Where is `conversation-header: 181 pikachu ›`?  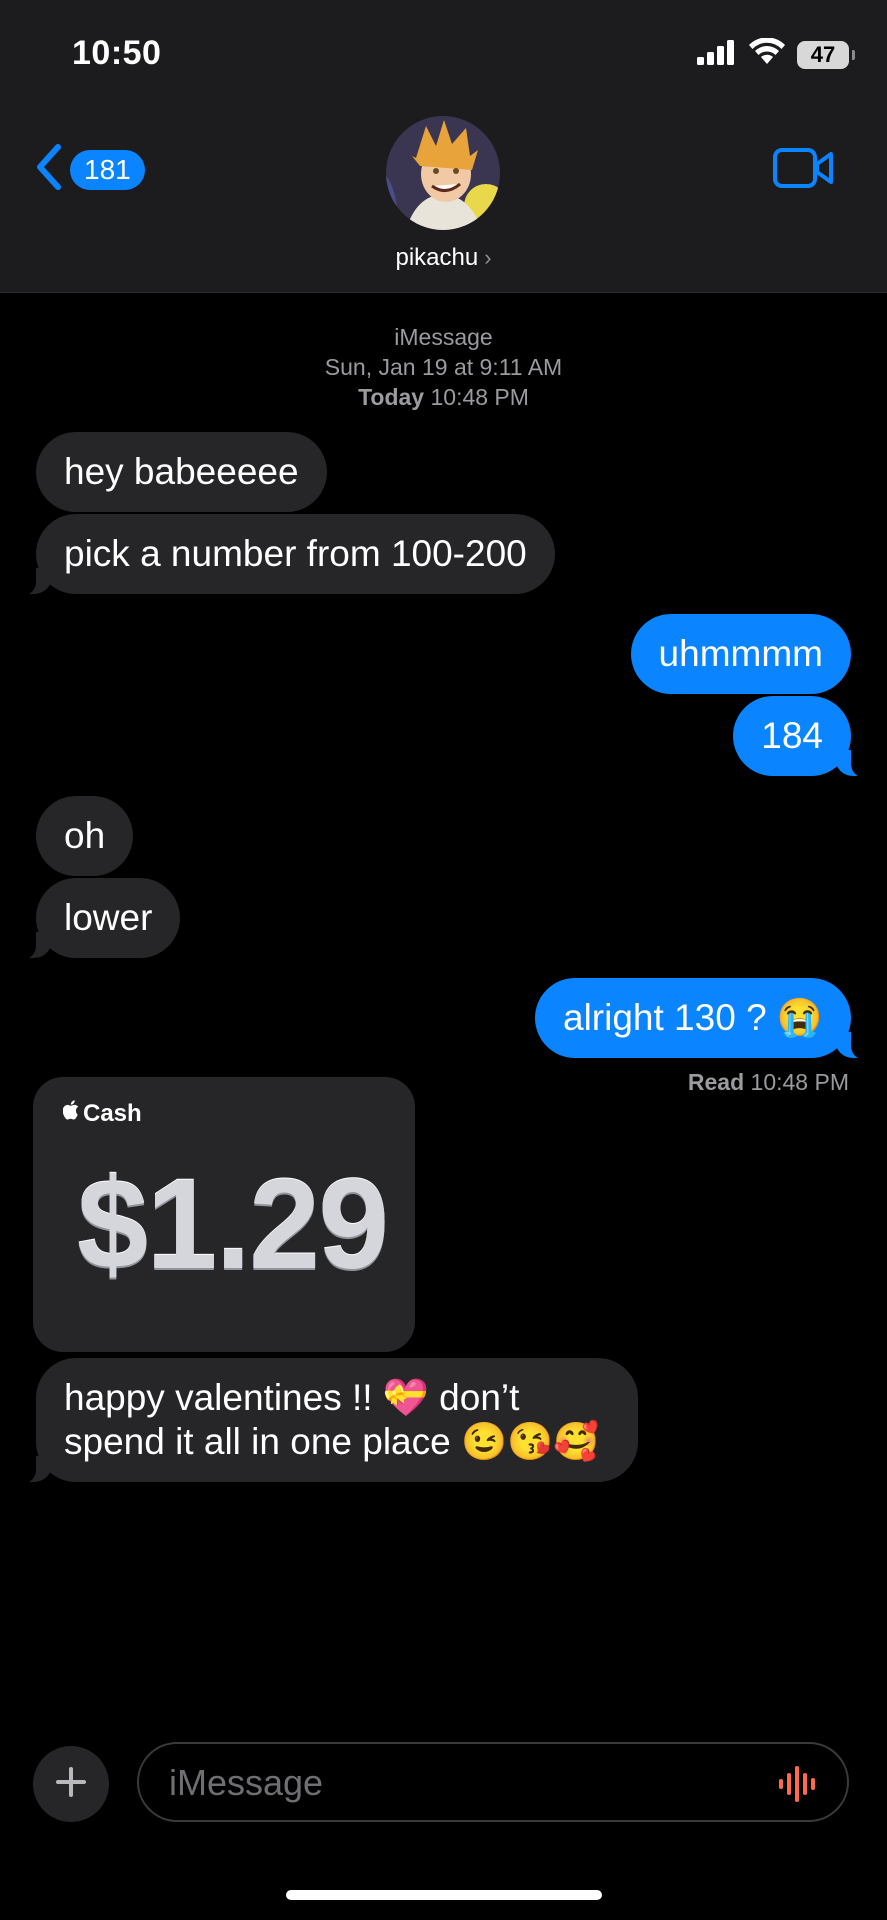
conversation-header: 181 pikachu › is located at coordinates (443, 196).